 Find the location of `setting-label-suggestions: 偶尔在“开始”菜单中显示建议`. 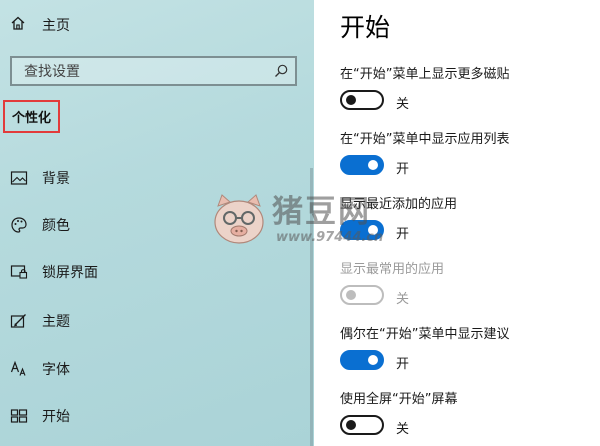

setting-label-suggestions: 偶尔在“开始”菜单中显示建议 is located at coordinates (425, 334).